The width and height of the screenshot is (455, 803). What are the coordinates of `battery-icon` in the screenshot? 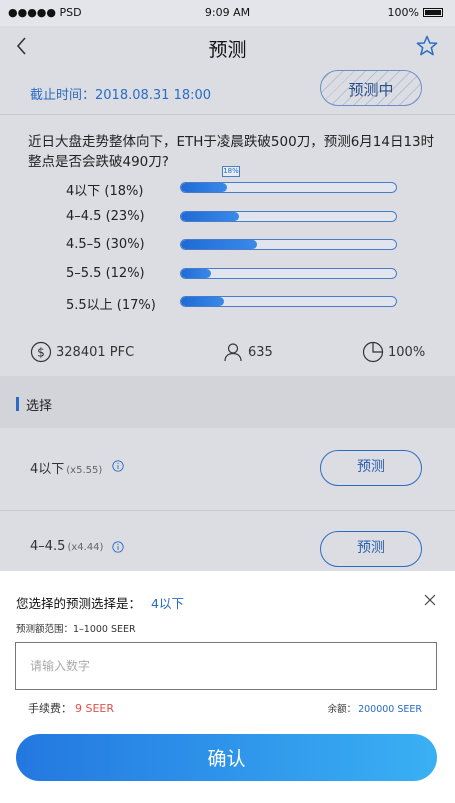 It's located at (433, 12).